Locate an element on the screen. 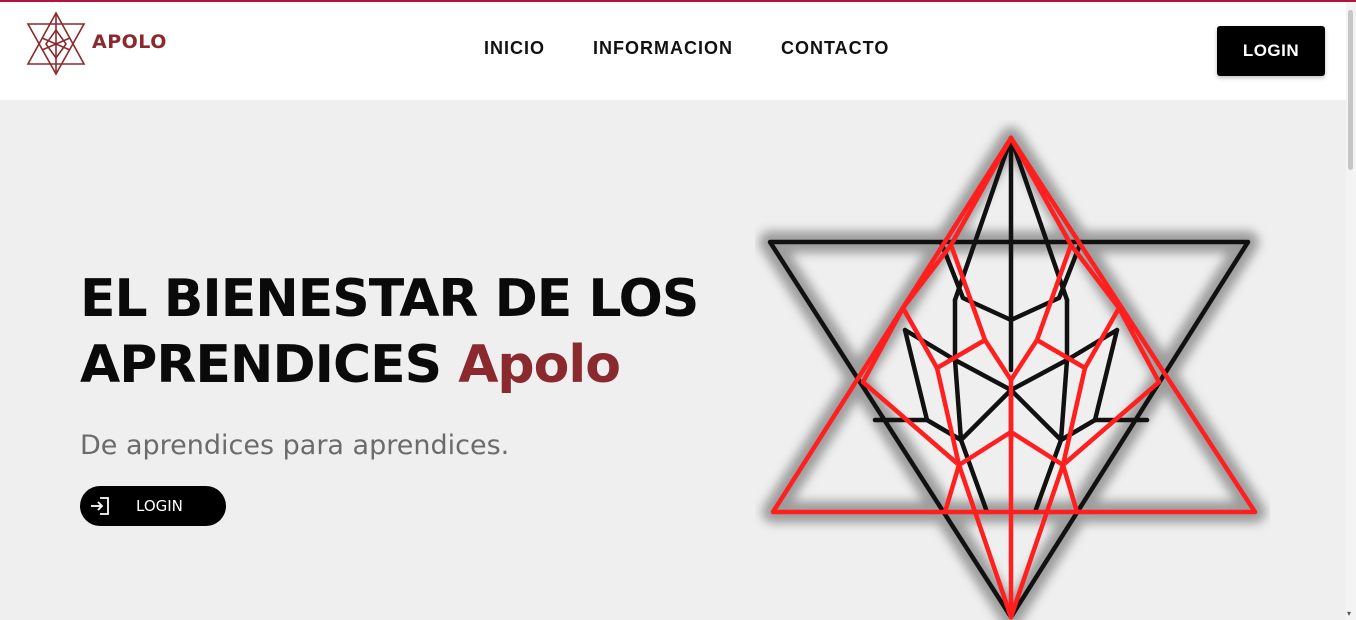  main-nav: INICIO INFORMACION CONTACTO is located at coordinates (710, 48).